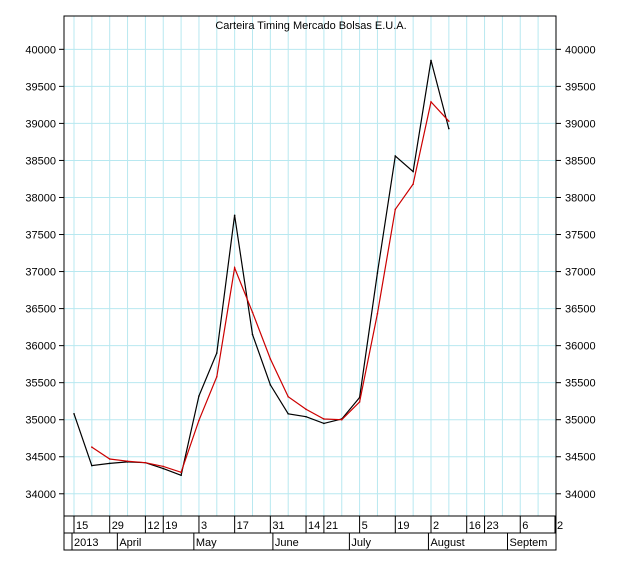 This screenshot has height=572, width=635. Describe the element at coordinates (580, 124) in the screenshot. I see `y-tick-label-right: 39000` at that location.